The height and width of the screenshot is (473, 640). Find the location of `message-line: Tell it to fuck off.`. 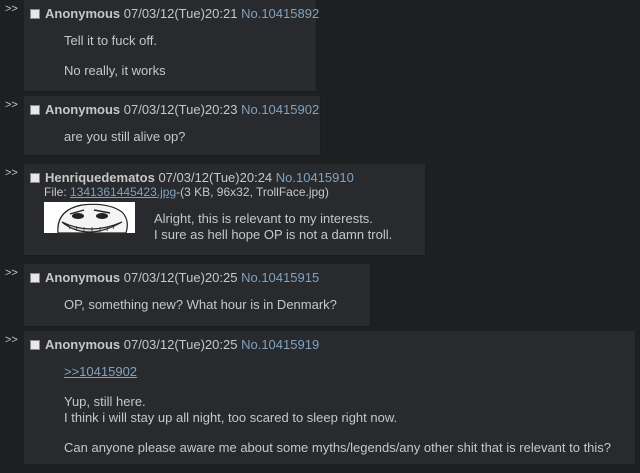

message-line: Tell it to fuck off. is located at coordinates (110, 40).